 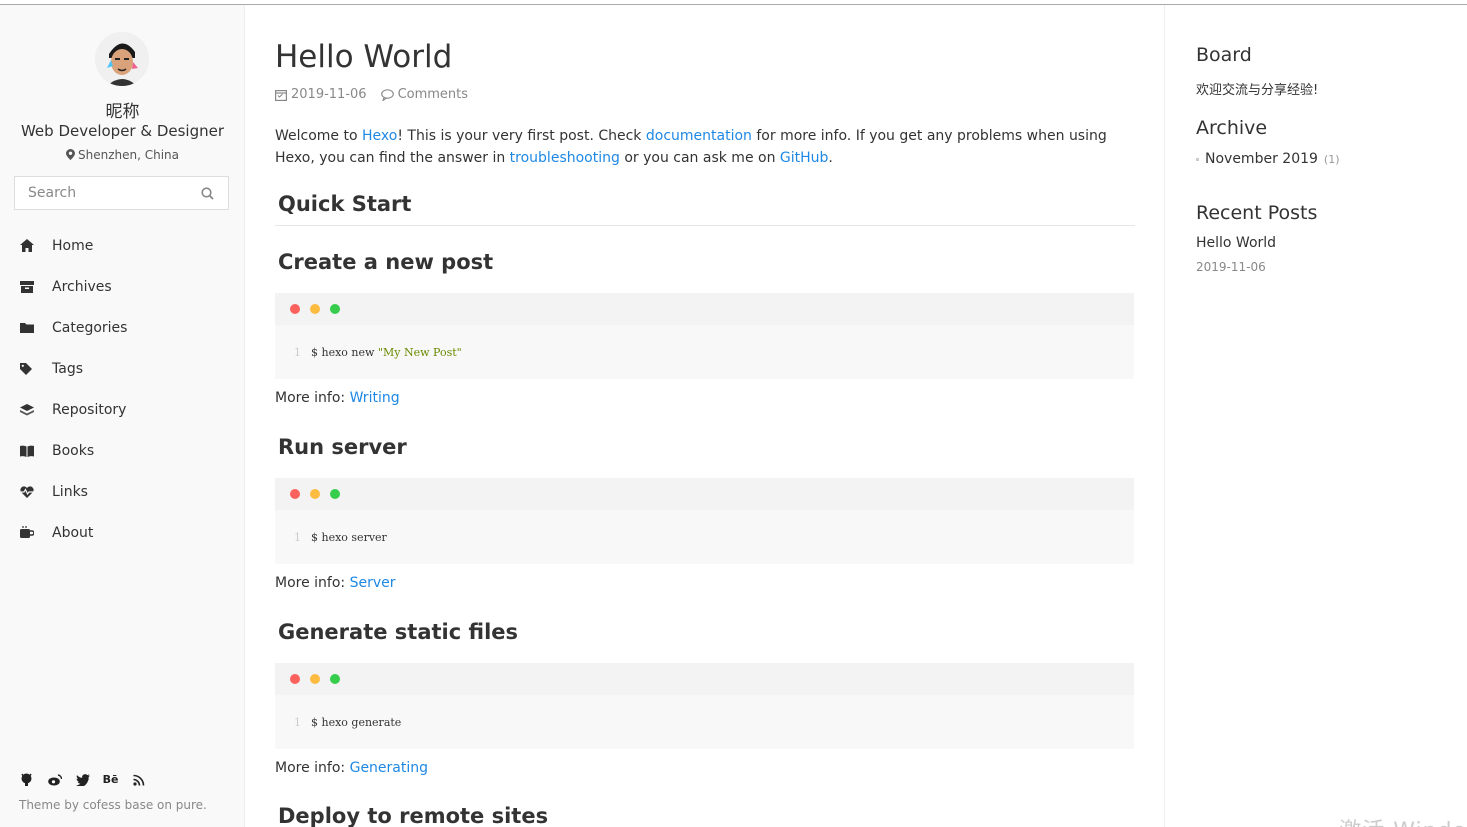 I want to click on intro-text: or you can ask me on, so click(x=699, y=158).